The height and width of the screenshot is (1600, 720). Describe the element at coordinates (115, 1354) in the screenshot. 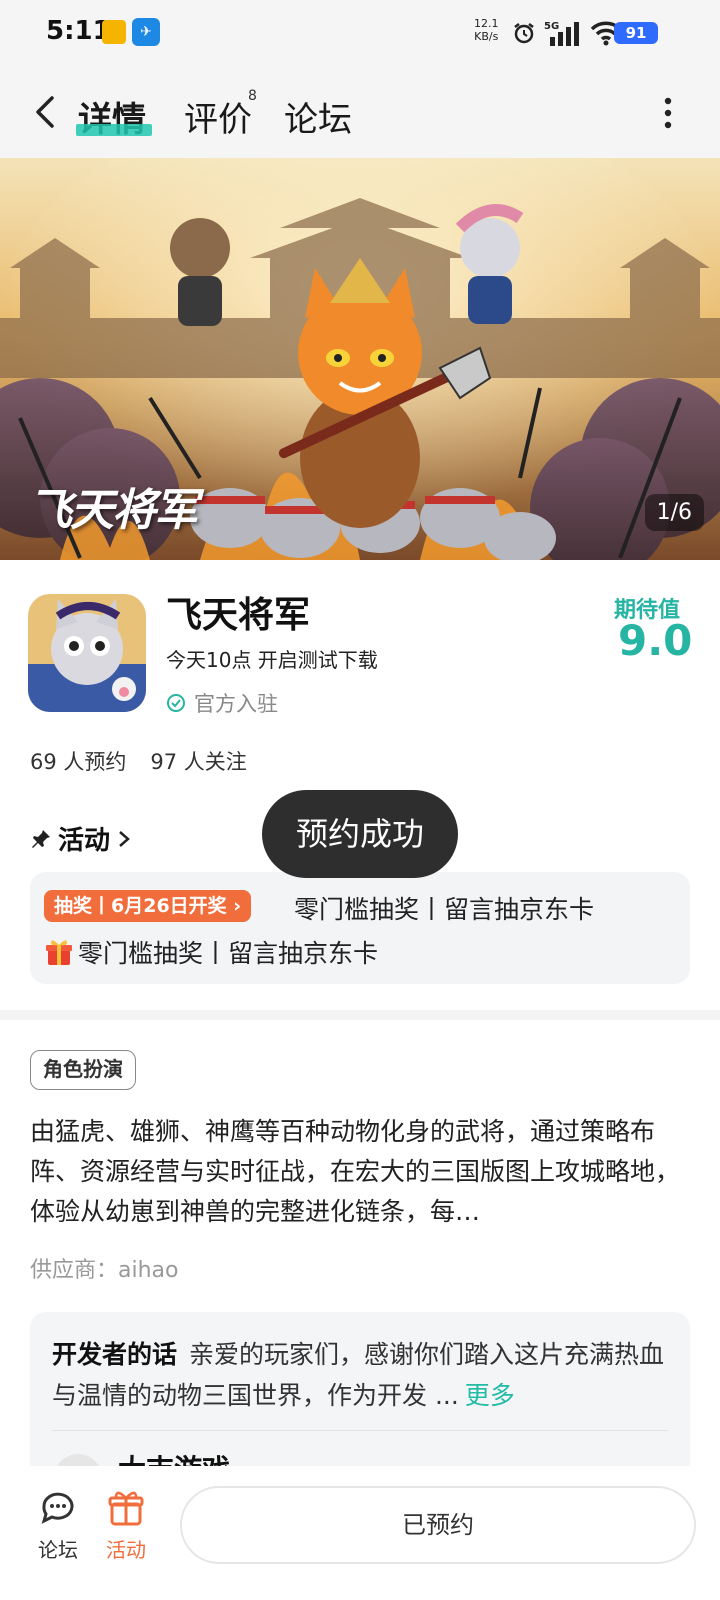

I see `developer-note-title: 开发者的话` at that location.